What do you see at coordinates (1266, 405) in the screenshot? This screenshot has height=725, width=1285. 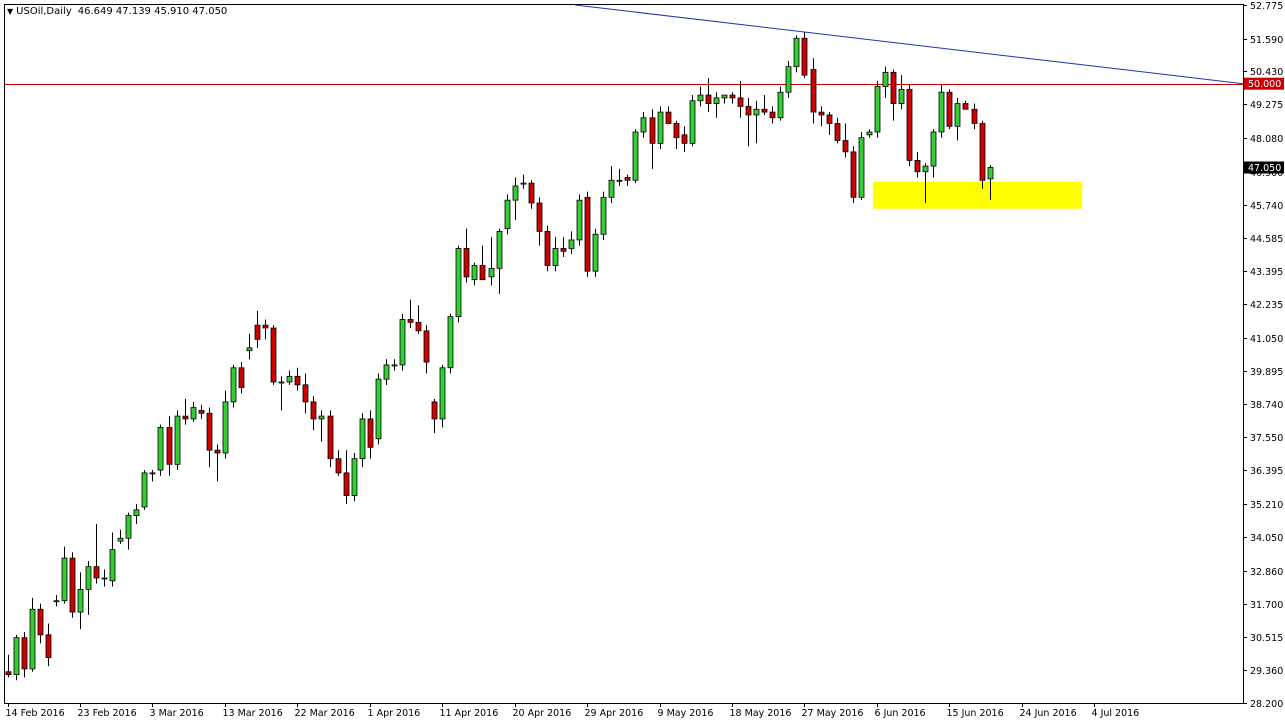 I see `y-tick-label: 38.740` at bounding box center [1266, 405].